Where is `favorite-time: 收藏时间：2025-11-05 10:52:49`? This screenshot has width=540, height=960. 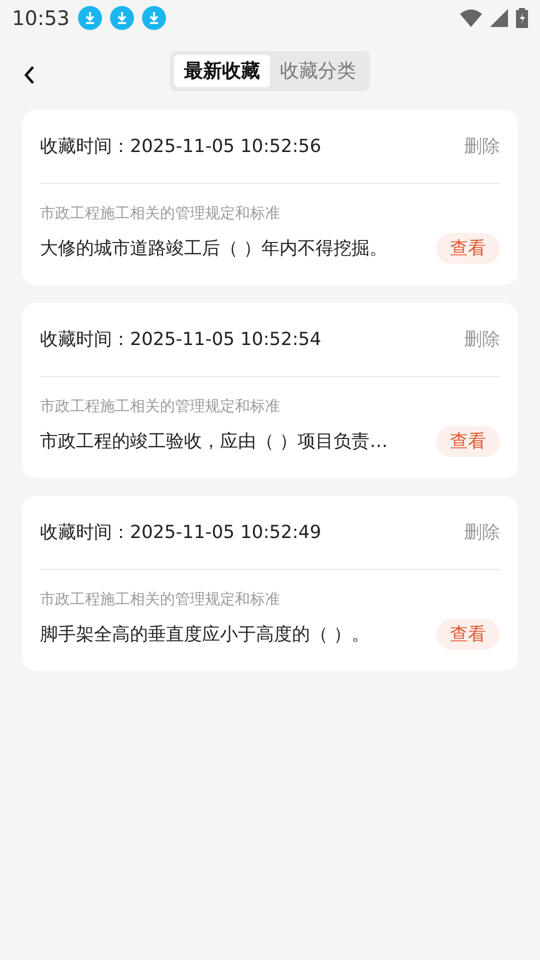 favorite-time: 收藏时间：2025-11-05 10:52:49 is located at coordinates (181, 533).